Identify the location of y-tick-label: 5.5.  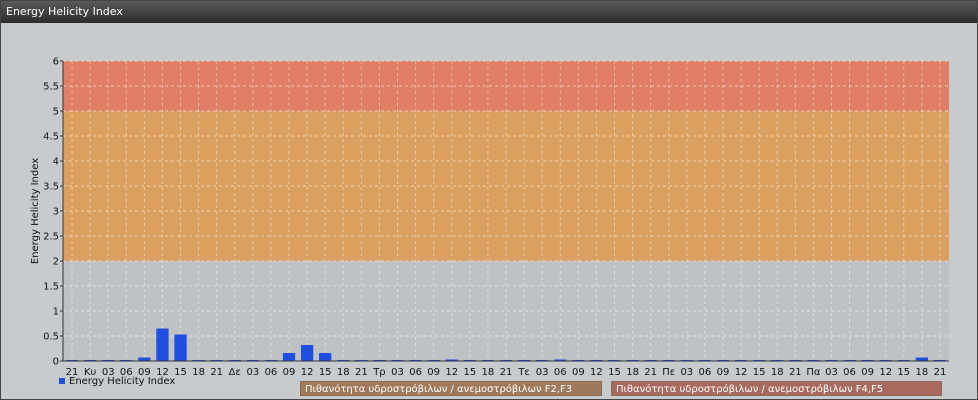
(51, 87).